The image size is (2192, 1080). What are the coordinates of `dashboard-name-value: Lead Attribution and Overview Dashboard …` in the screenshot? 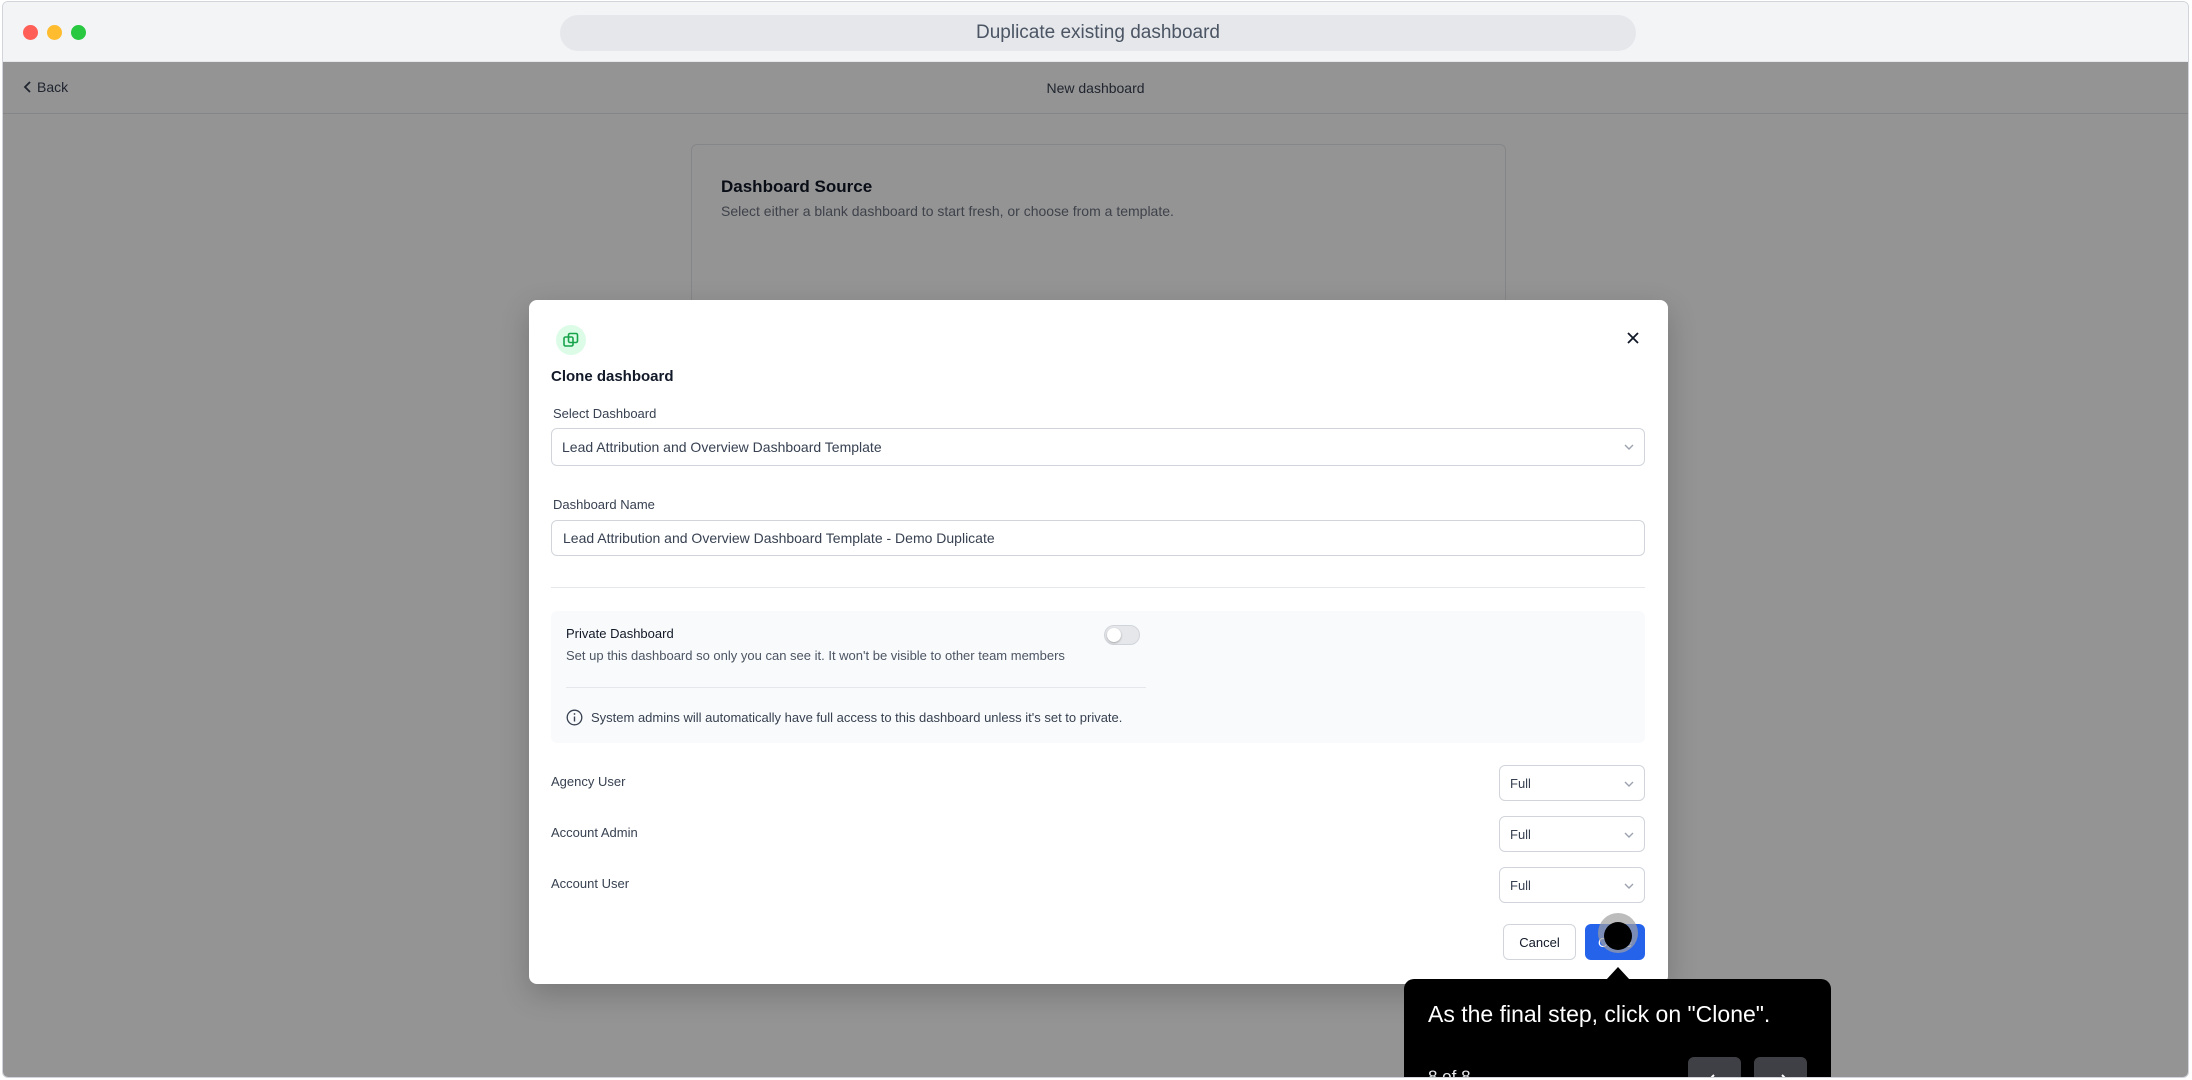 It's located at (779, 538).